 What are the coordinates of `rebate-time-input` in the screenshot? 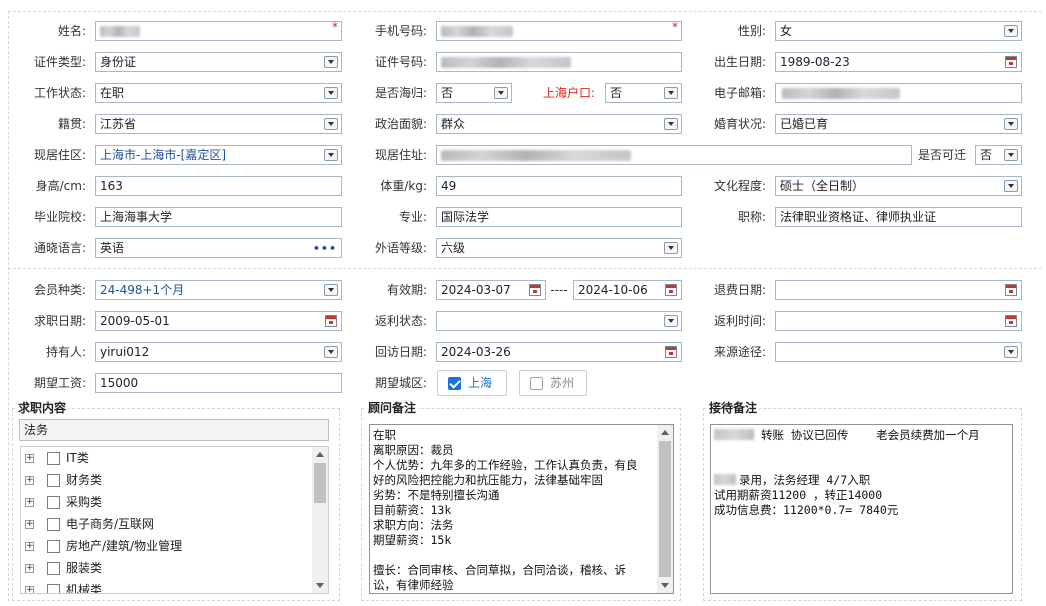 It's located at (898, 321).